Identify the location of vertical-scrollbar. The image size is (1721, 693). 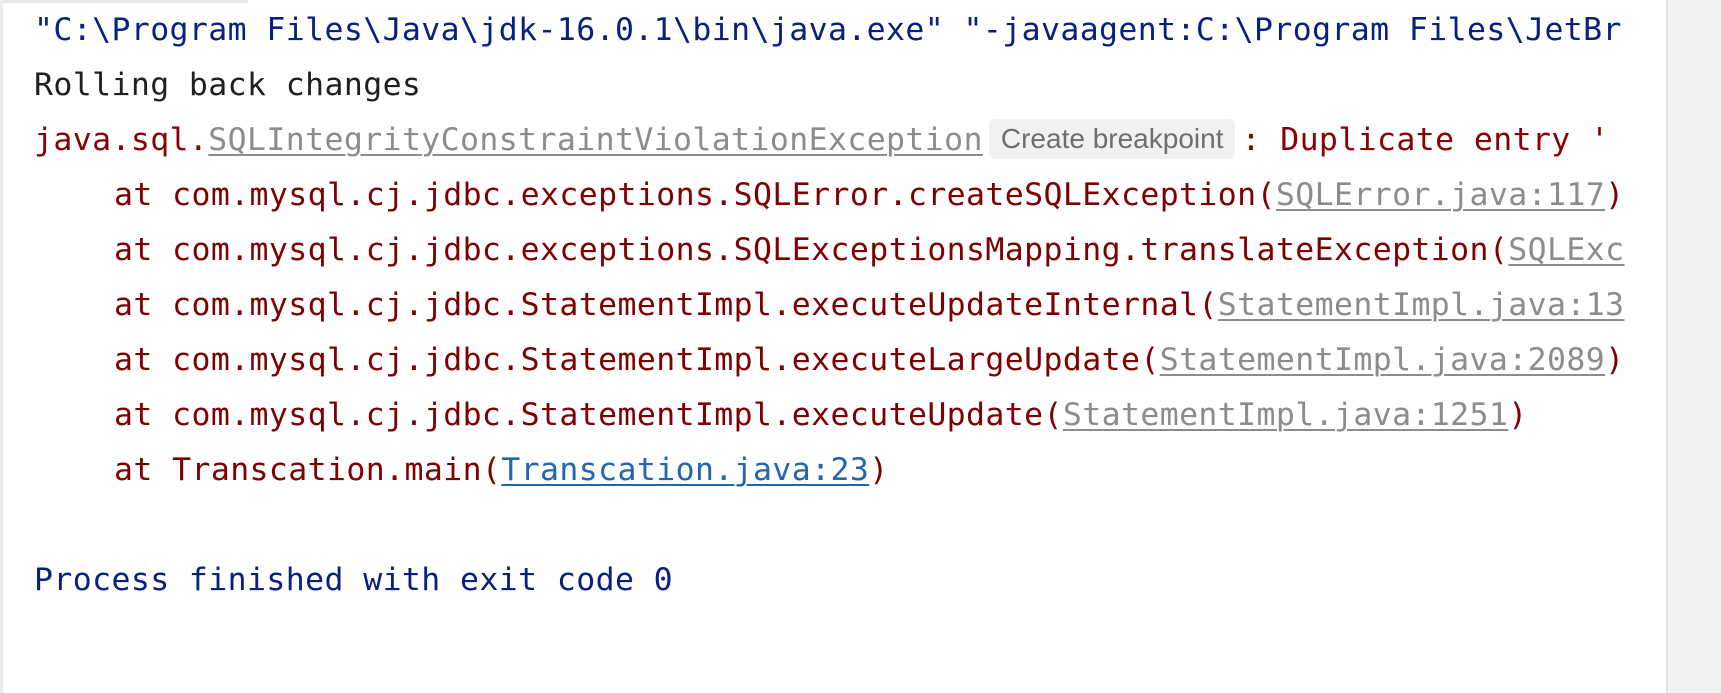
(1693, 346).